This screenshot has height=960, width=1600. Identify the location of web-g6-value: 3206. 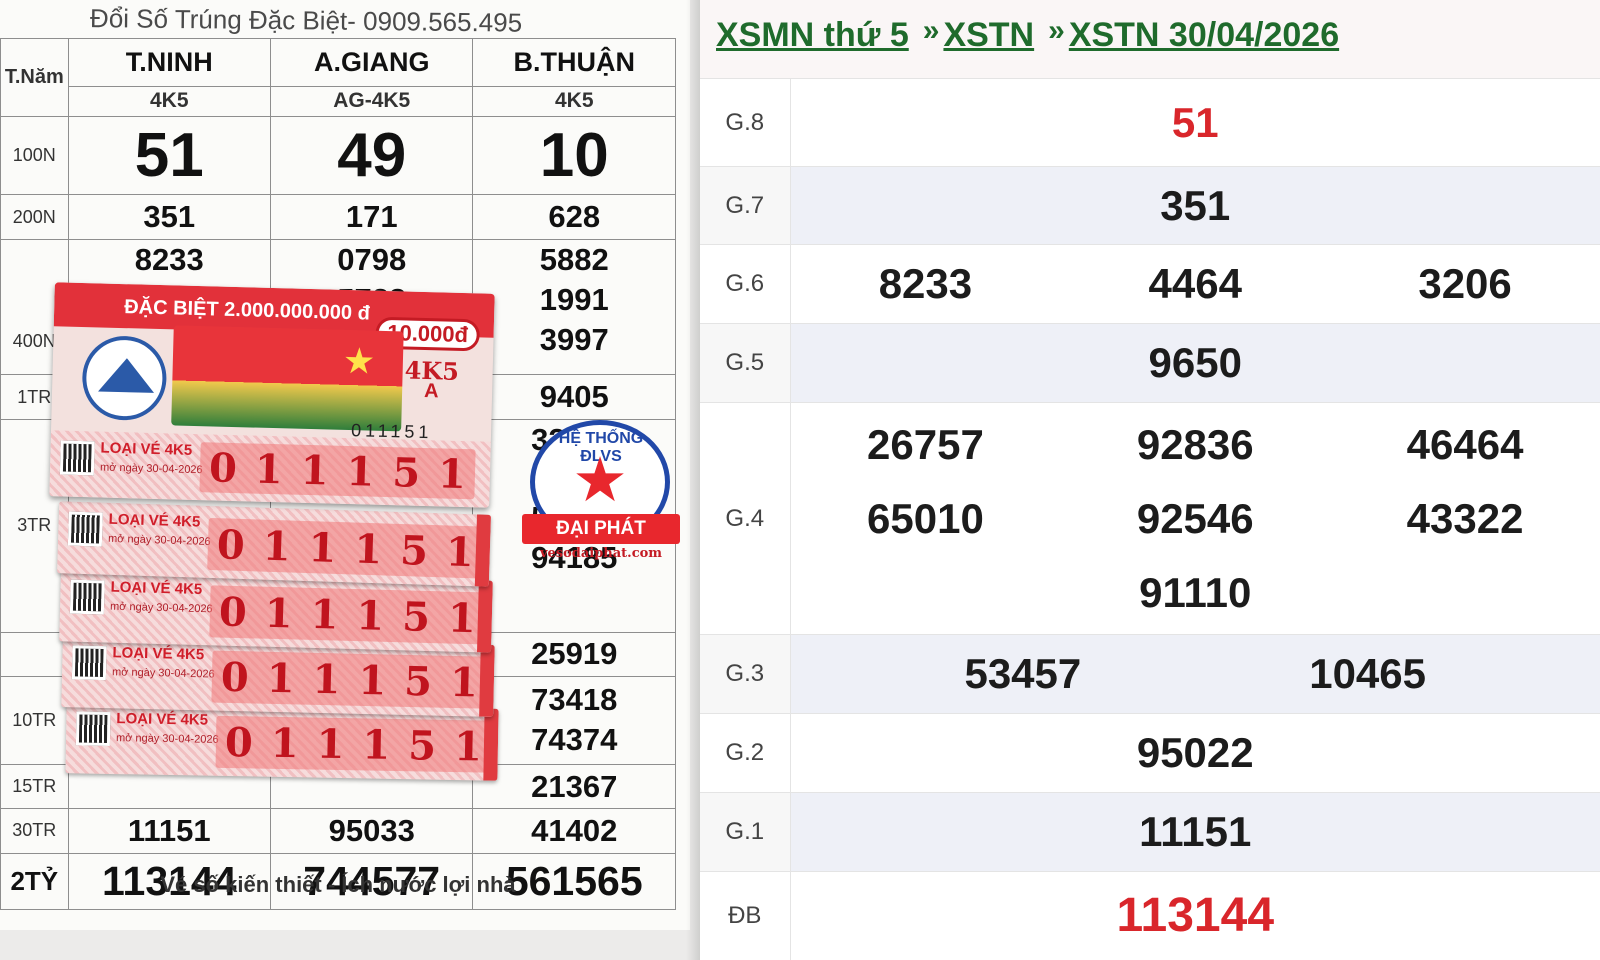
(1465, 283).